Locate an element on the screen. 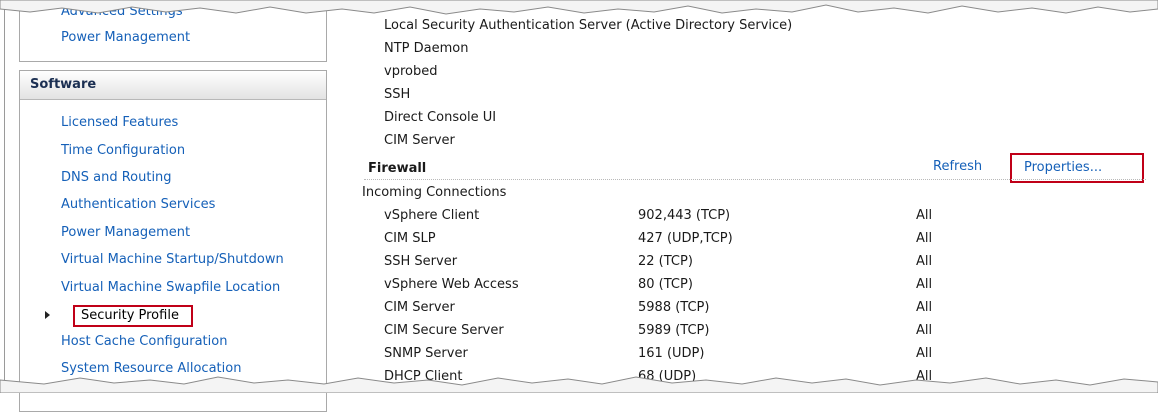 This screenshot has width=1158, height=412. nav-vm-startup-shutdown: Virtual Machine Startup/Shutdown is located at coordinates (172, 260).